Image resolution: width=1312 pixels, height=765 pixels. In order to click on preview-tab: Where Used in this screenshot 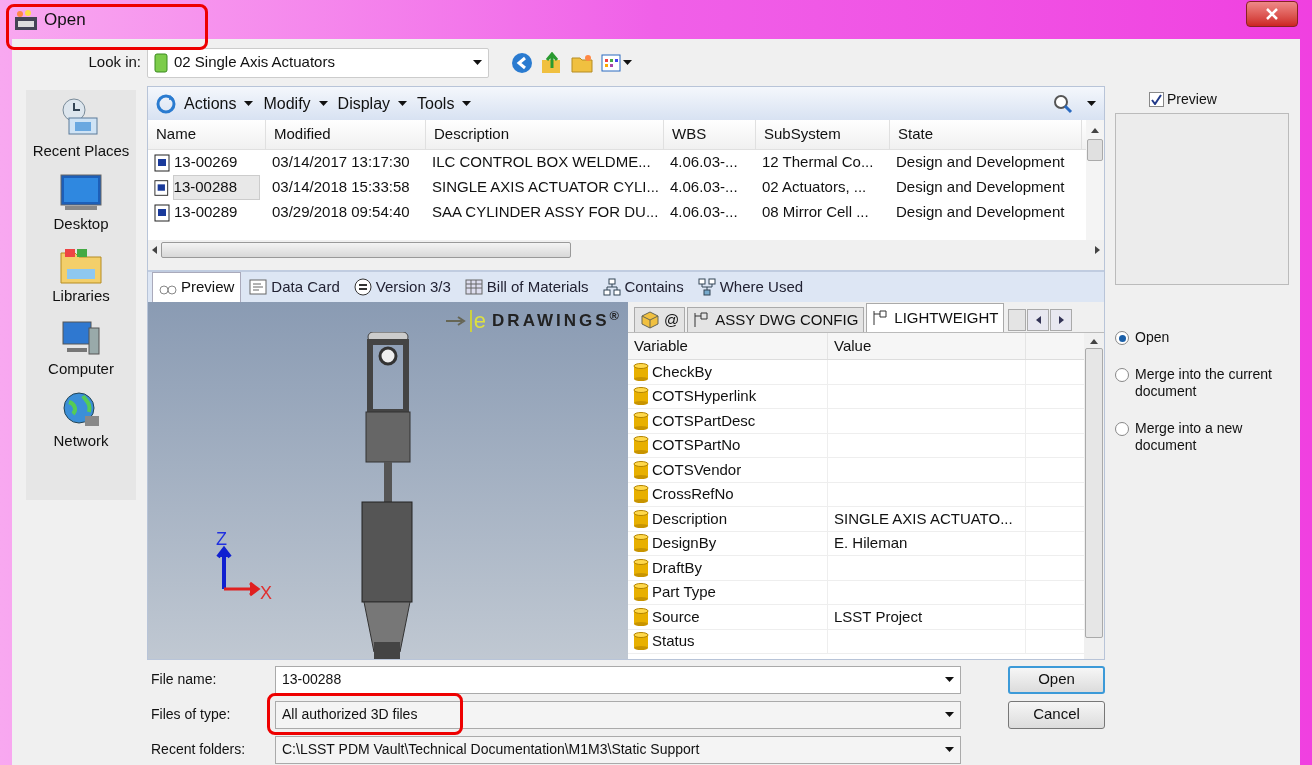, I will do `click(750, 287)`.